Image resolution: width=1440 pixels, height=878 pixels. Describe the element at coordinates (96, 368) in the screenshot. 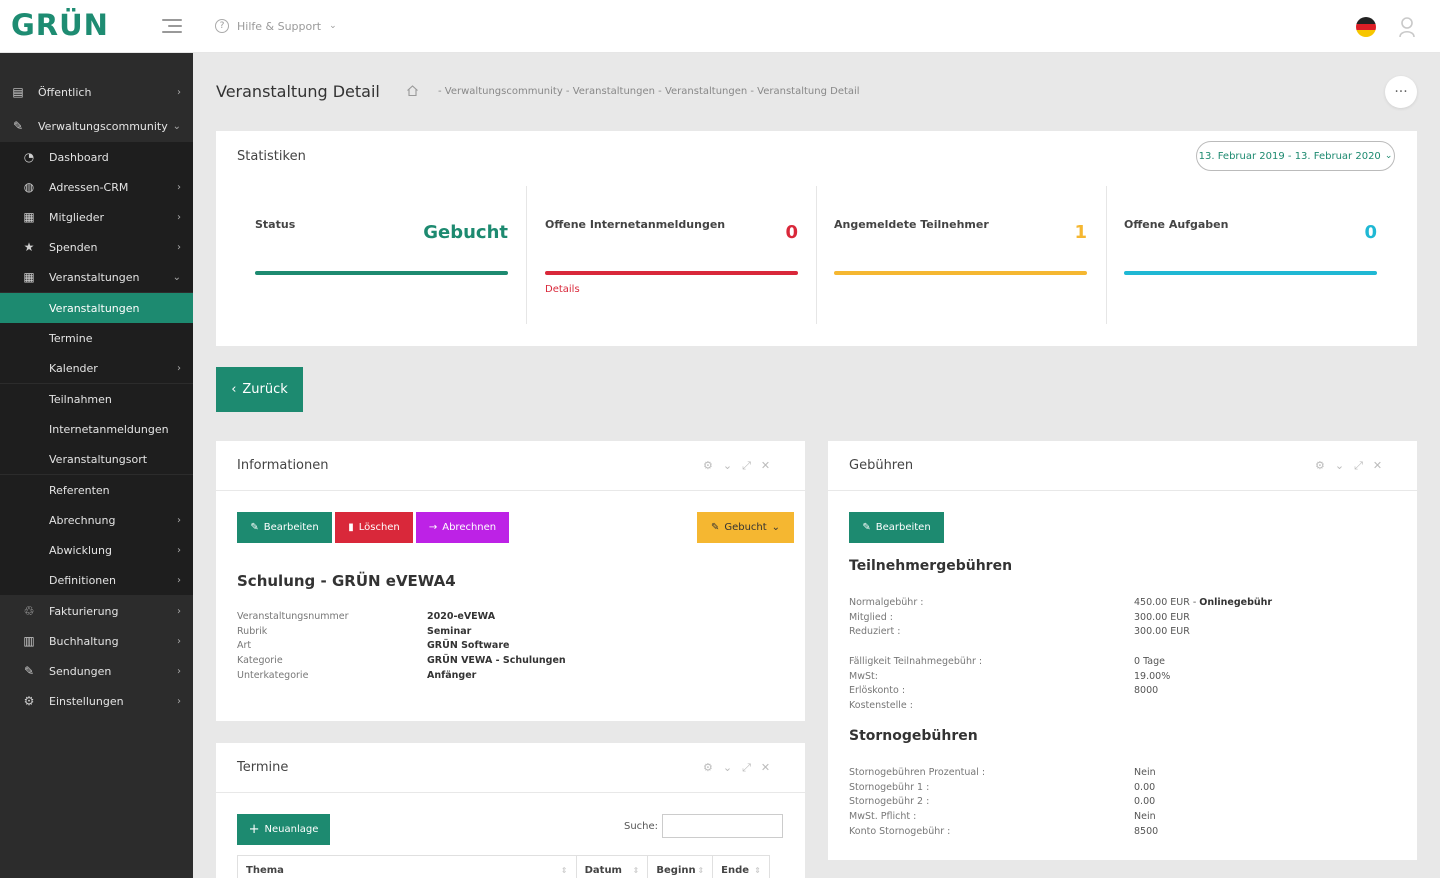

I see `sidebar-item-kalender: Kalender ›` at that location.